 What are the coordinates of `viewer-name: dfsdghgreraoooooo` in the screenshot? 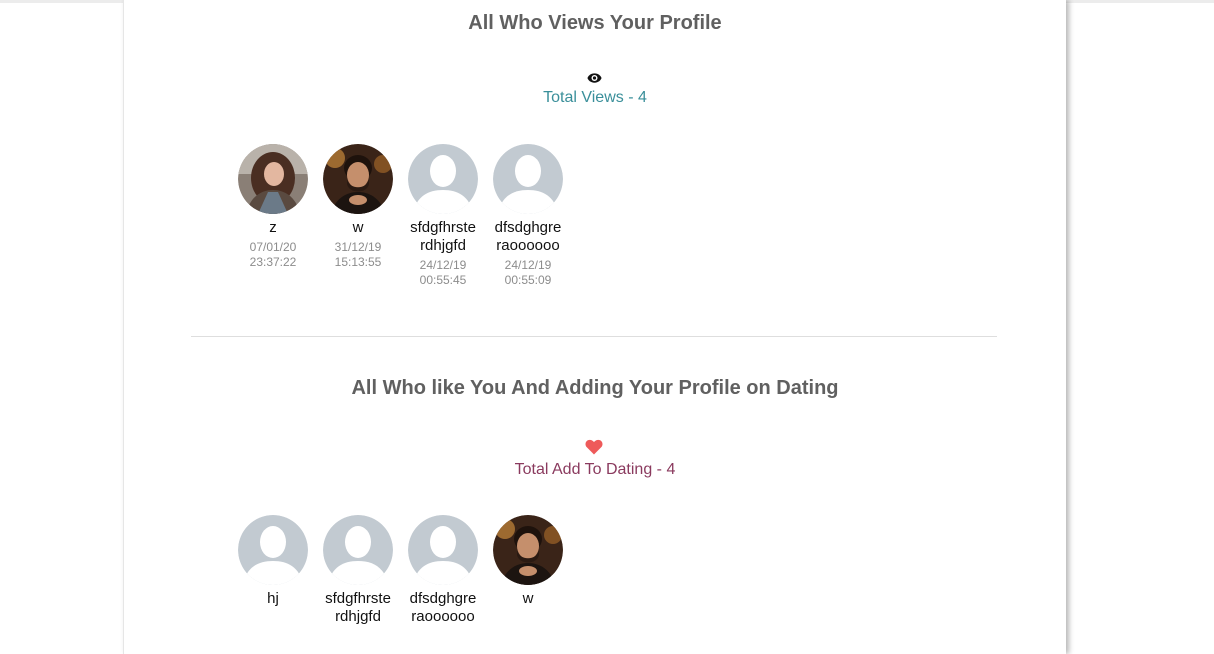 It's located at (528, 237).